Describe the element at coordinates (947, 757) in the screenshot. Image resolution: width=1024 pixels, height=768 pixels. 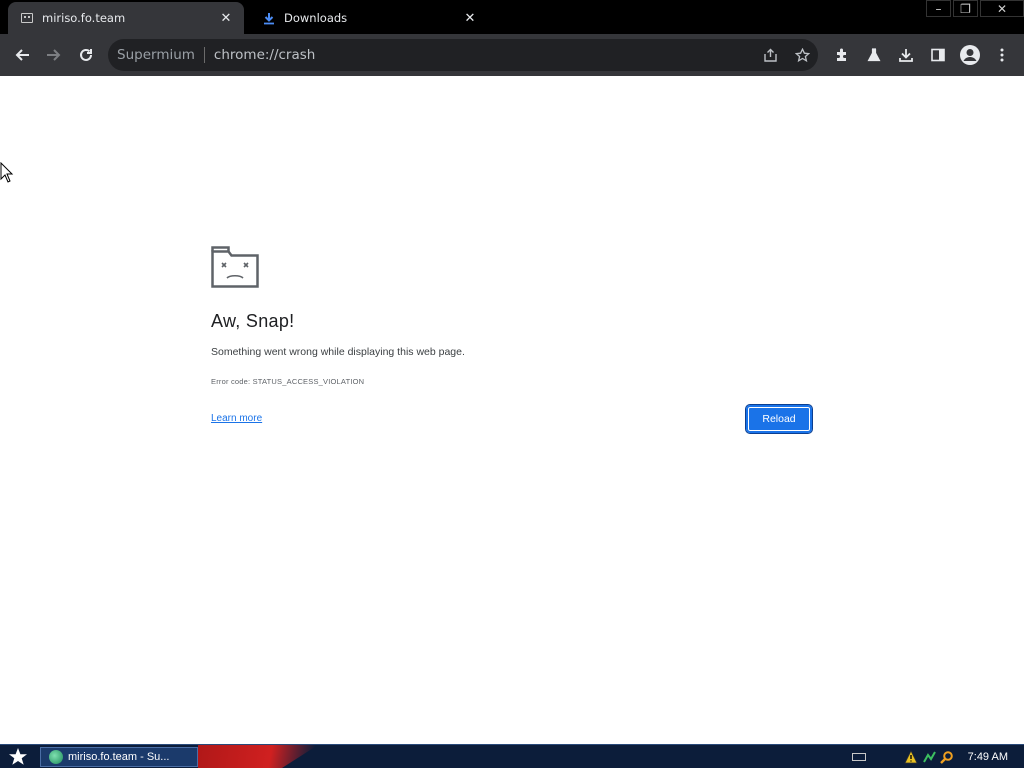
I see `search-icon` at that location.